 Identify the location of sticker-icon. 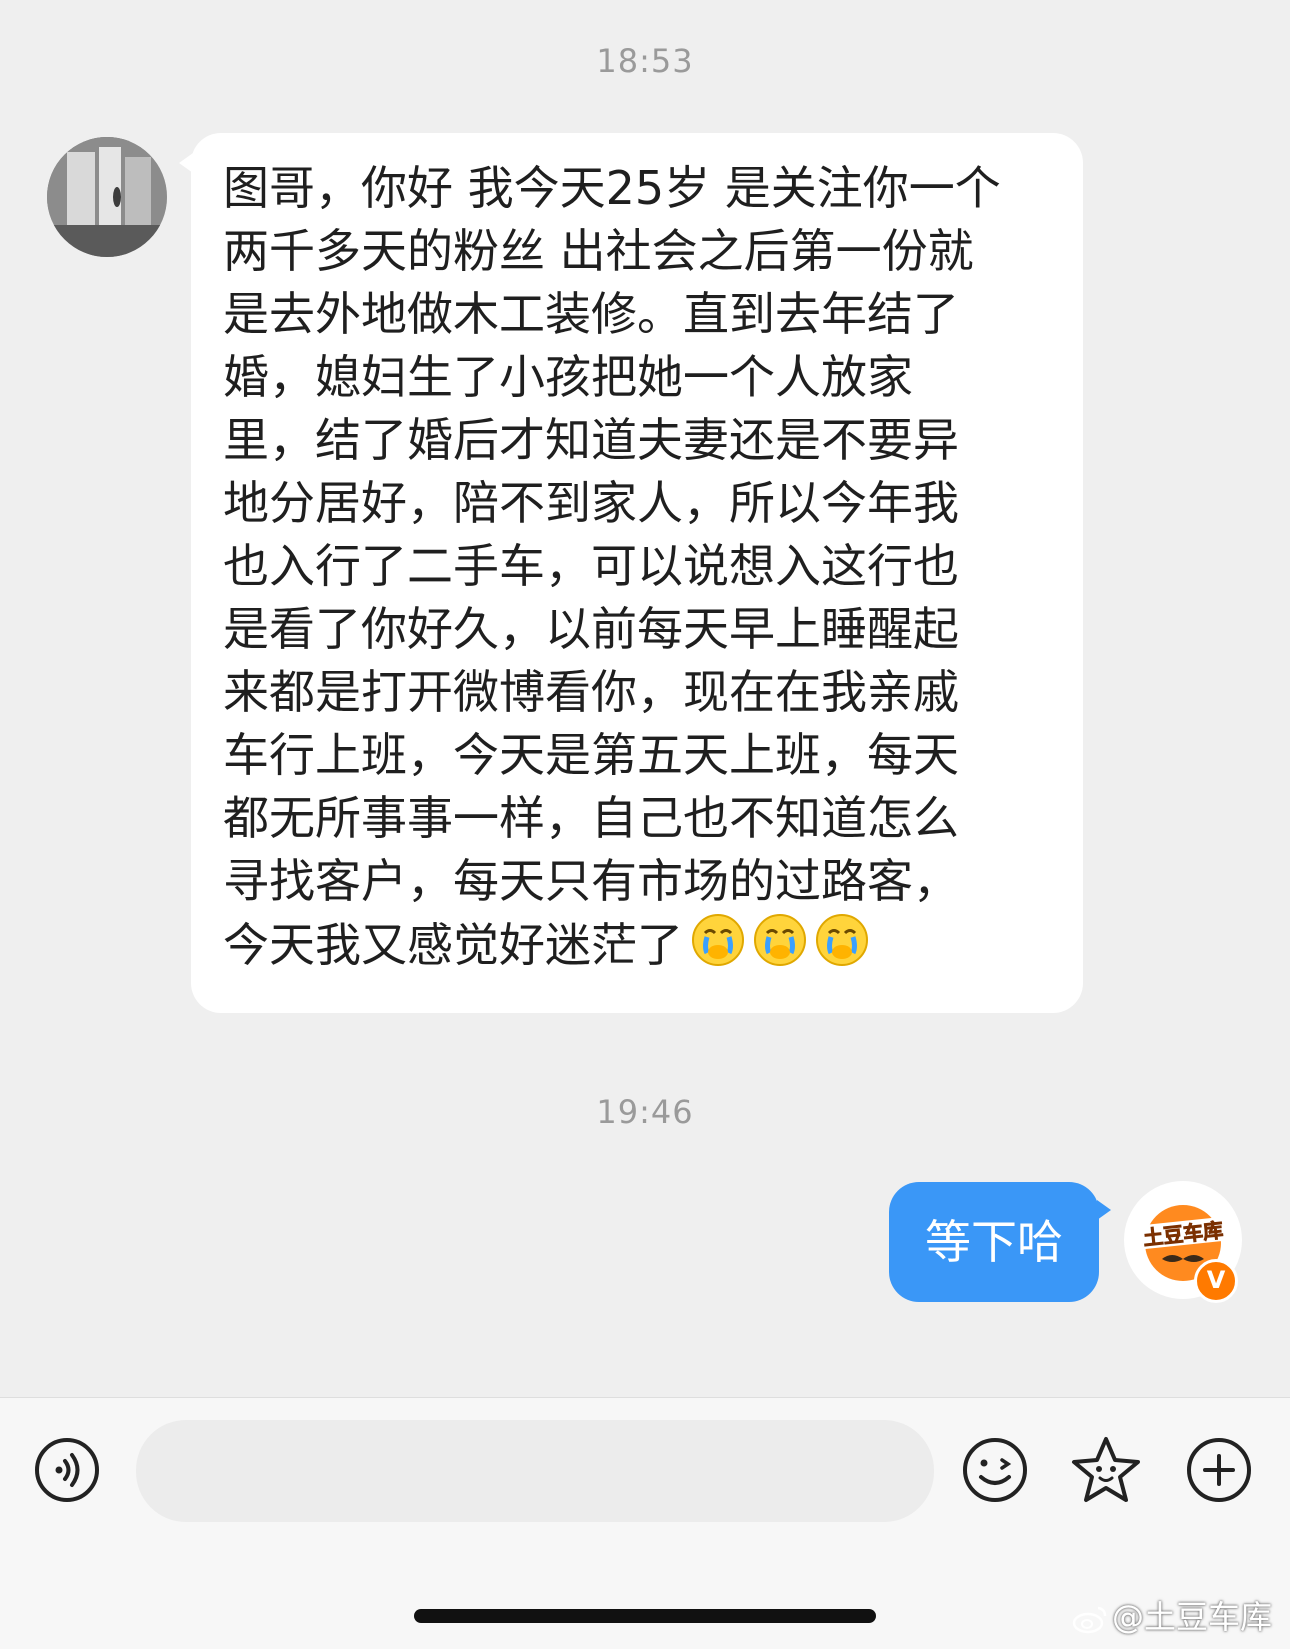
(1106, 1472).